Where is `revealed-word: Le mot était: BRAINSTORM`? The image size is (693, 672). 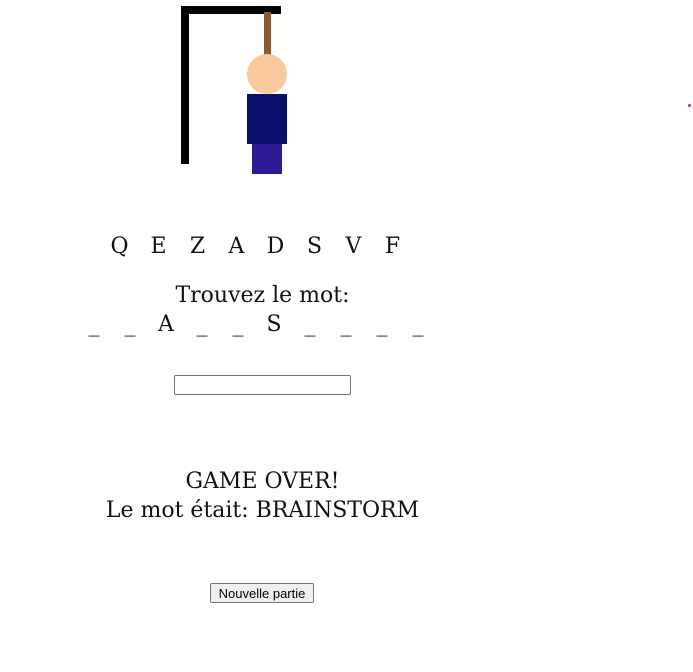 revealed-word: Le mot était: BRAINSTORM is located at coordinates (262, 510).